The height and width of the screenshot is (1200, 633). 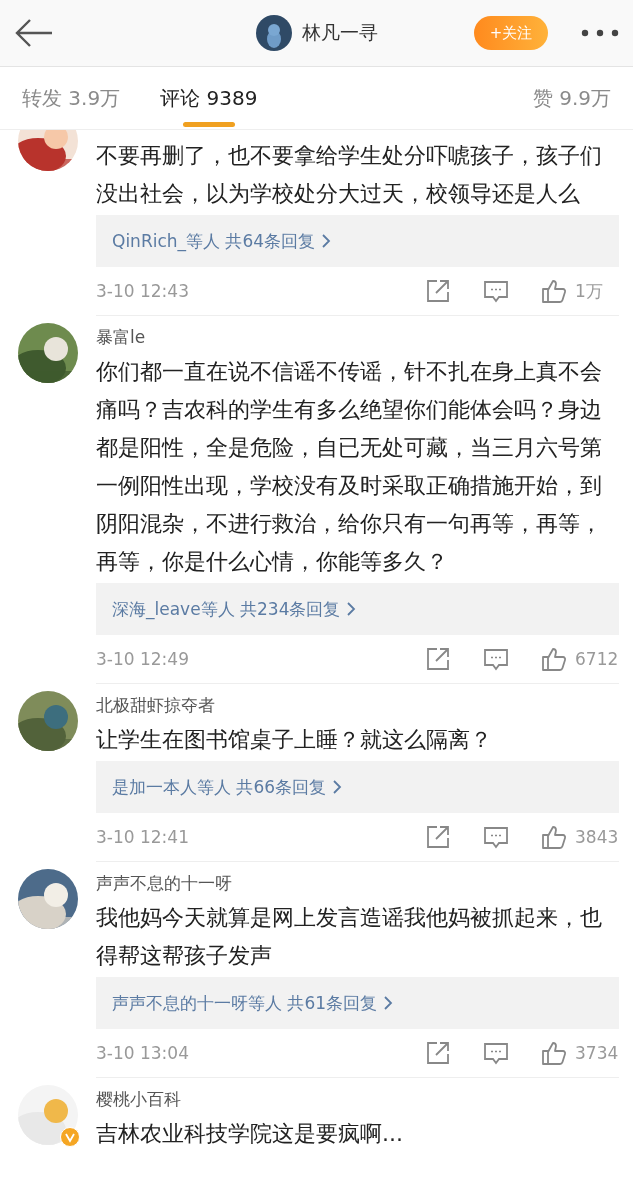 What do you see at coordinates (357, 705) in the screenshot?
I see `commenter-name: 北极甜虾掠夺者` at bounding box center [357, 705].